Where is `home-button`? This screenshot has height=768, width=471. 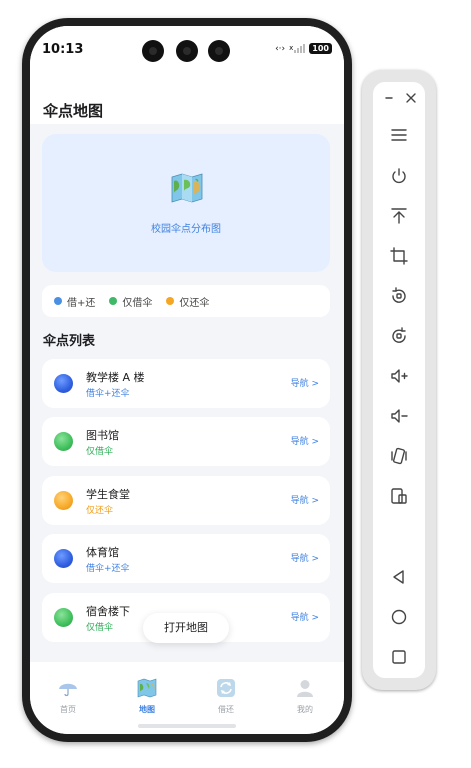
home-button is located at coordinates (399, 617).